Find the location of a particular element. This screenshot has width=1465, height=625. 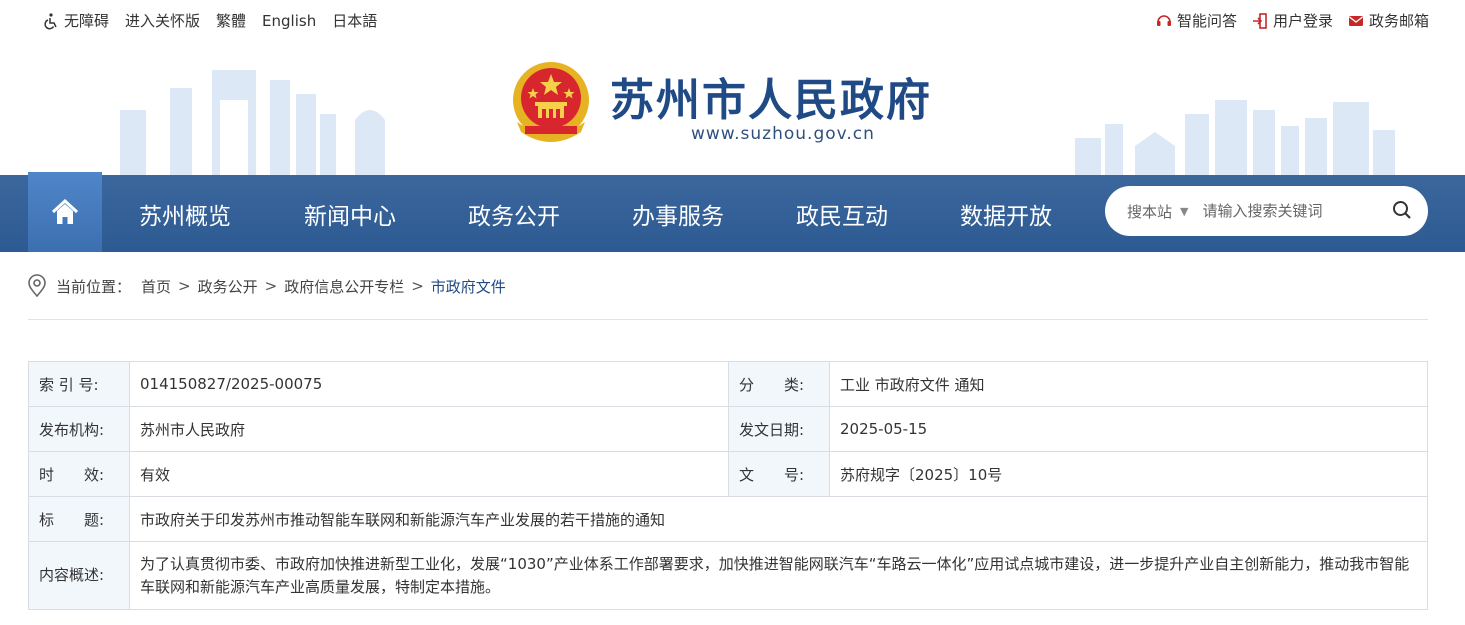

search-icon is located at coordinates (1402, 210).